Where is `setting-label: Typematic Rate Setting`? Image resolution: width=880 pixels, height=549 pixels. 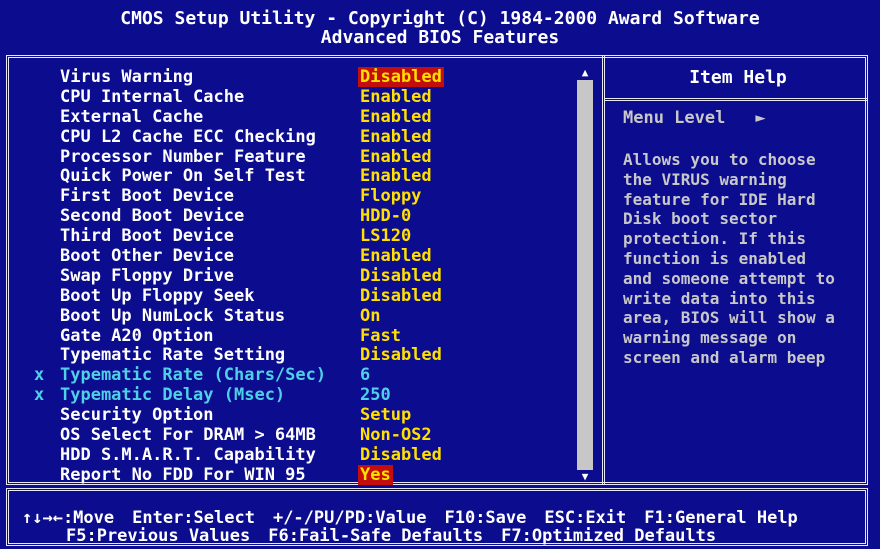
setting-label: Typematic Rate Setting is located at coordinates (173, 355).